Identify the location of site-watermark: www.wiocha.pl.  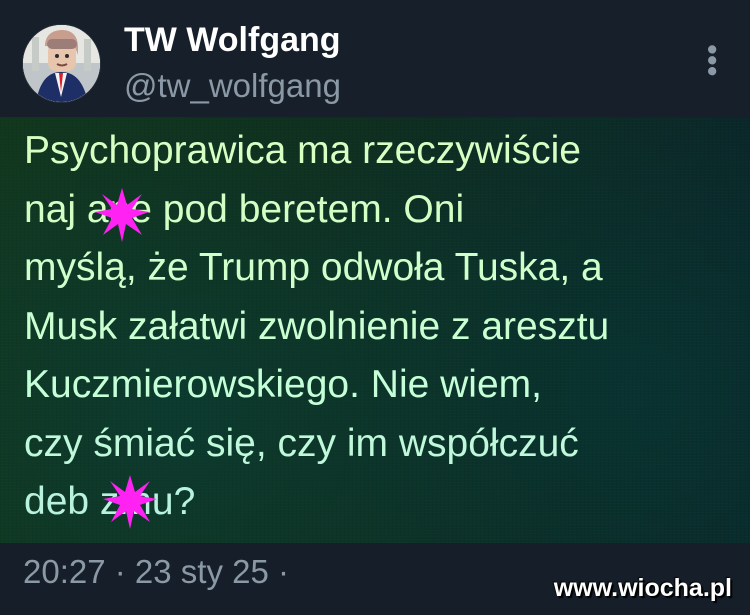
(642, 588).